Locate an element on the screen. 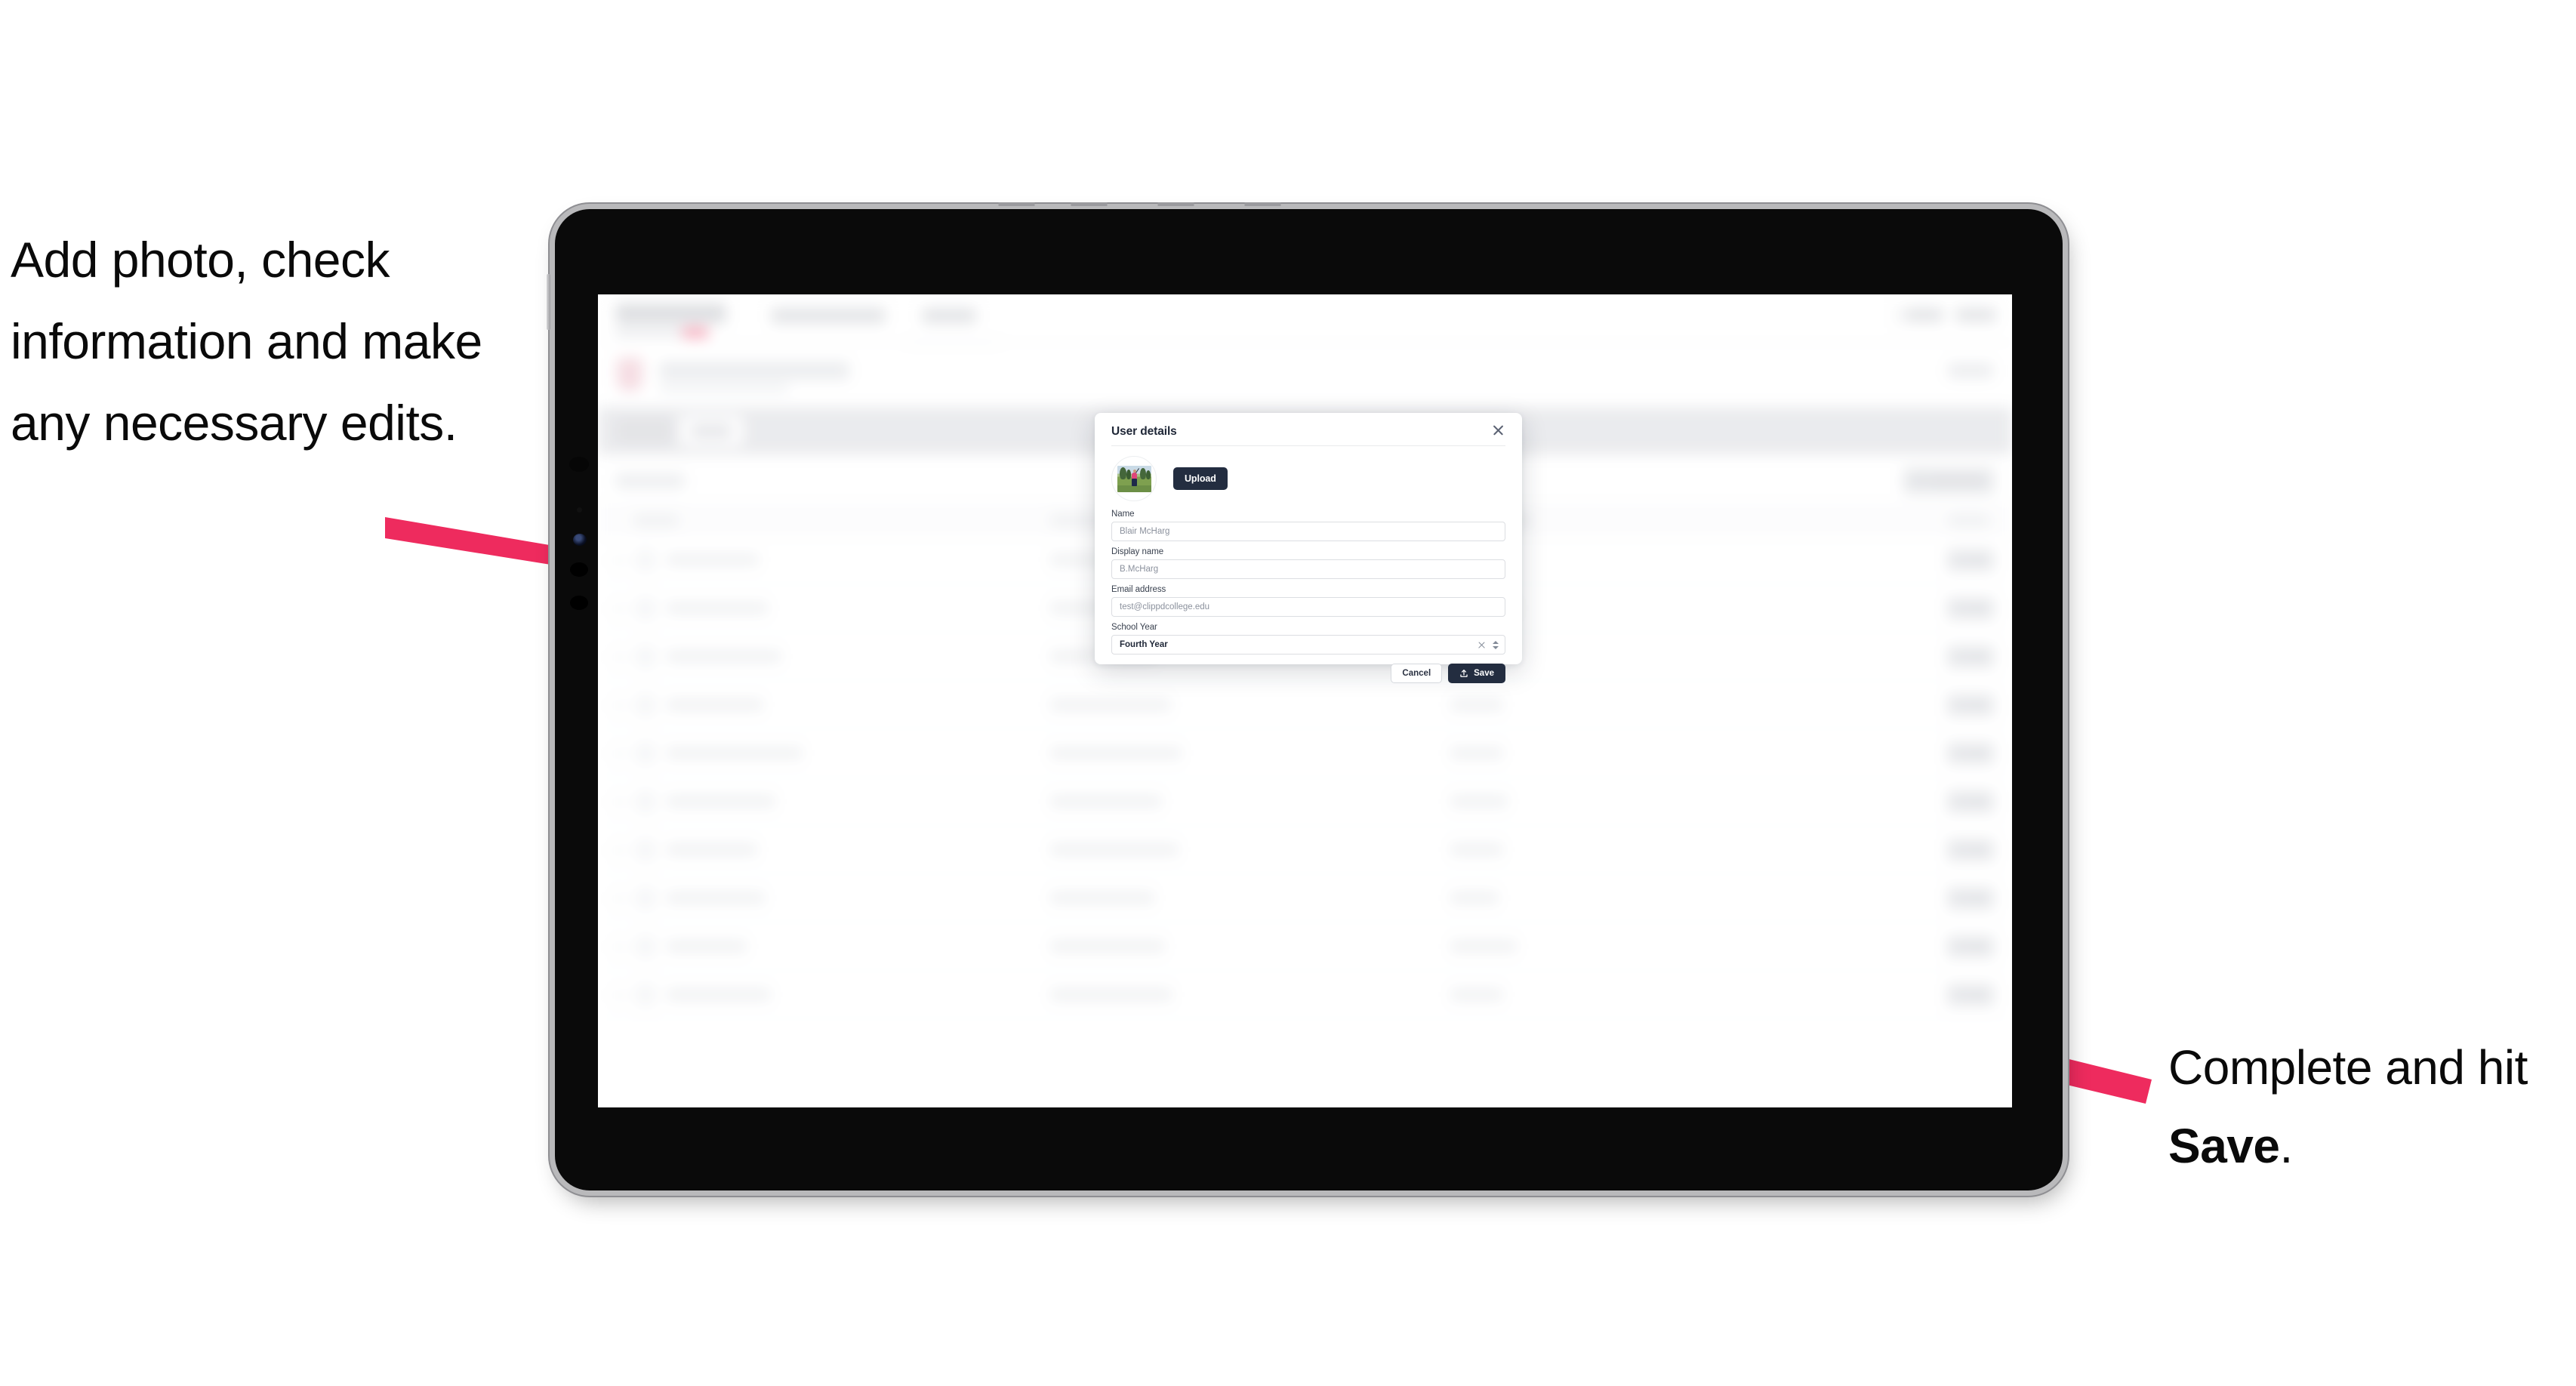 This screenshot has height=1386, width=2576. field-name-label: Name is located at coordinates (1123, 514).